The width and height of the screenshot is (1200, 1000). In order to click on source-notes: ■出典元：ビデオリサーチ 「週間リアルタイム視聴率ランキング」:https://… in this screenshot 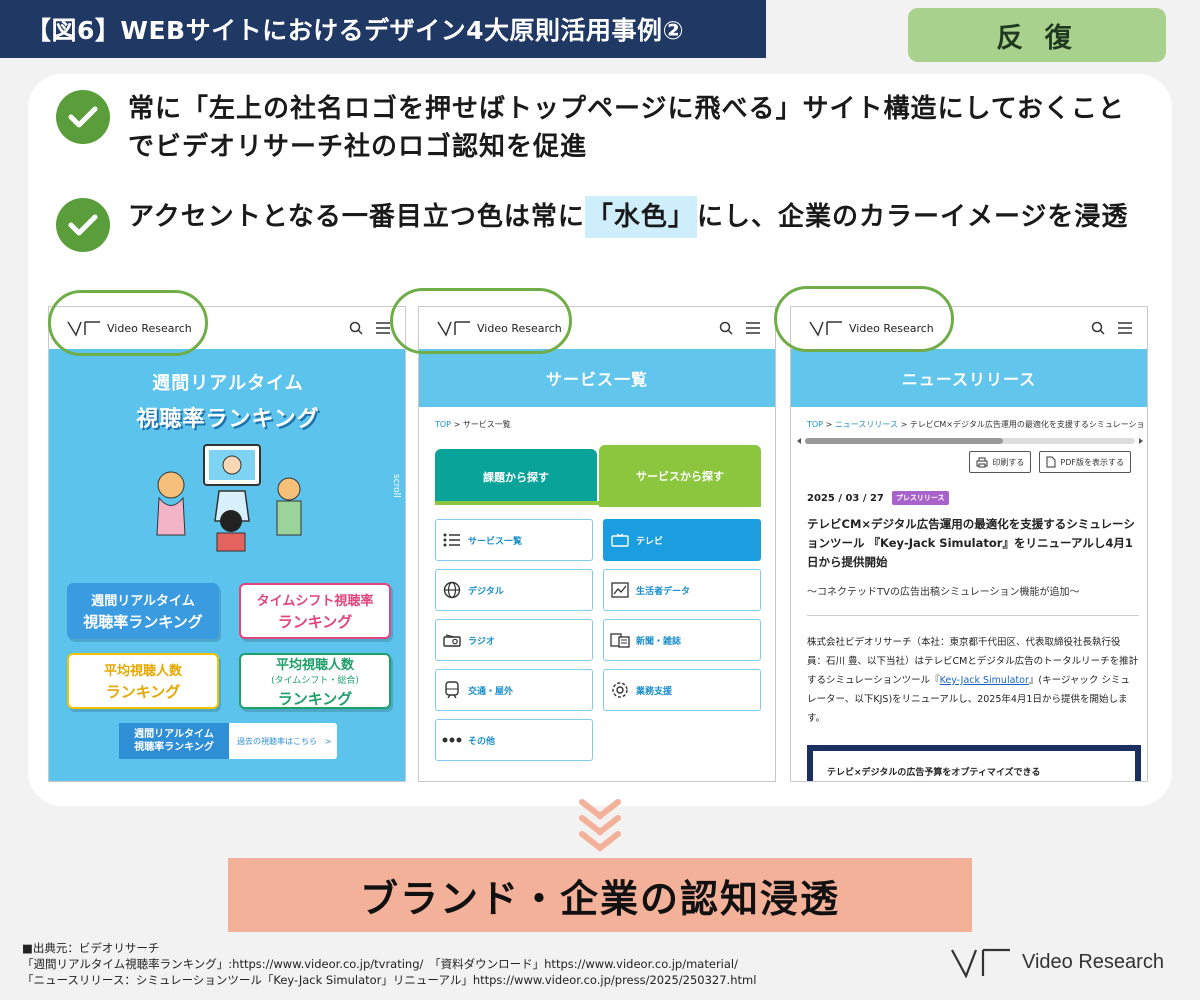, I will do `click(389, 964)`.